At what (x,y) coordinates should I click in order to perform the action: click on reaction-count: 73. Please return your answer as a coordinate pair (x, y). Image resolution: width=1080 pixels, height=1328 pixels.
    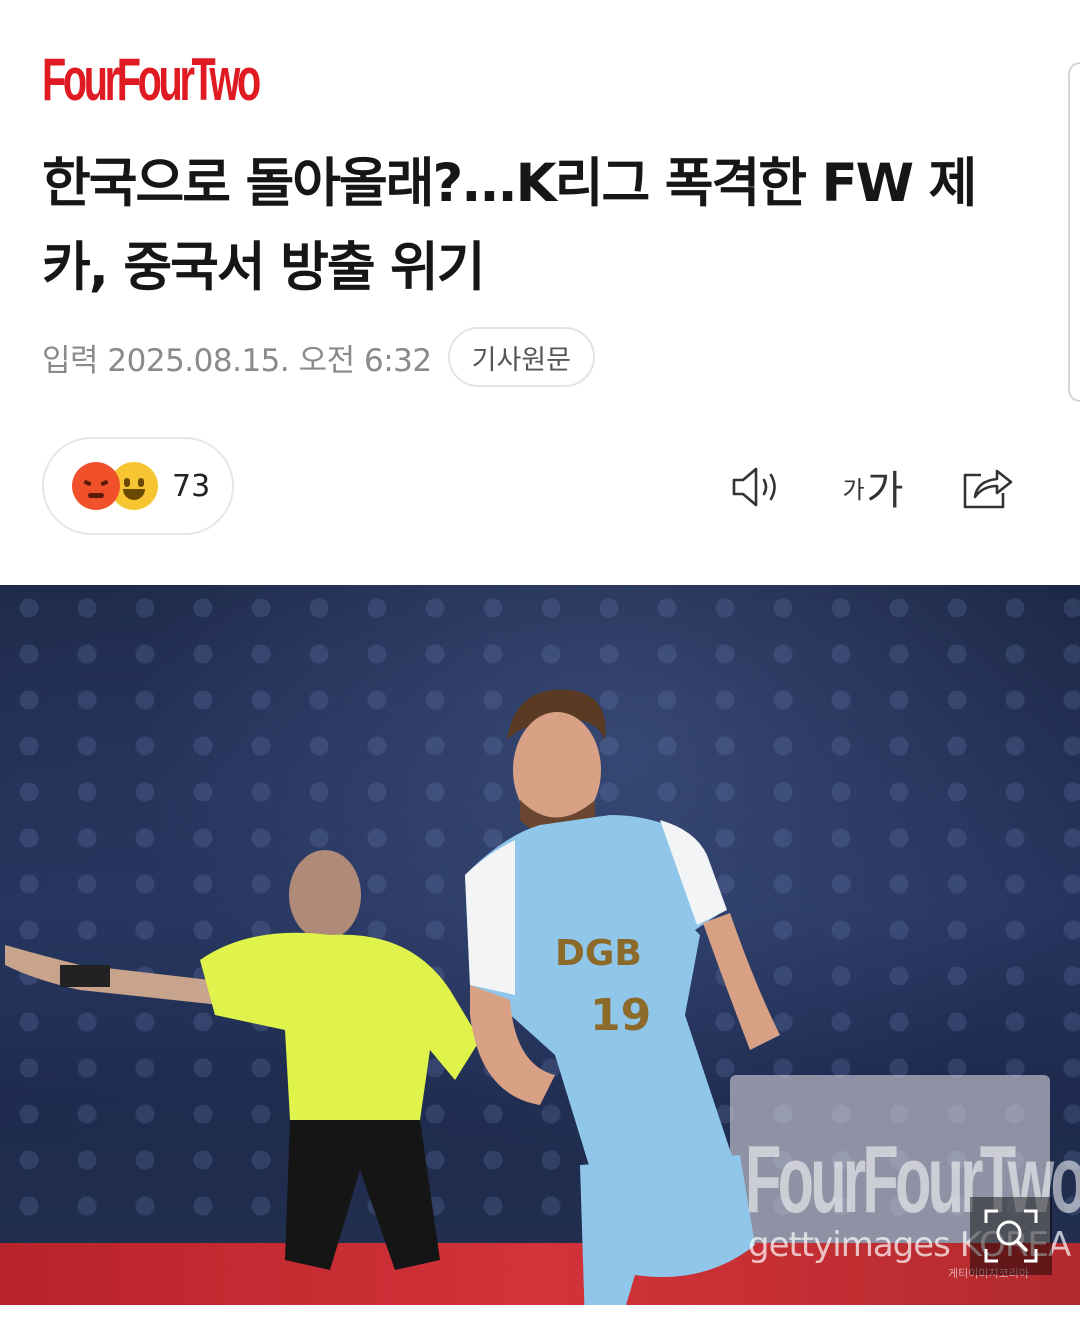
    Looking at the image, I should click on (191, 486).